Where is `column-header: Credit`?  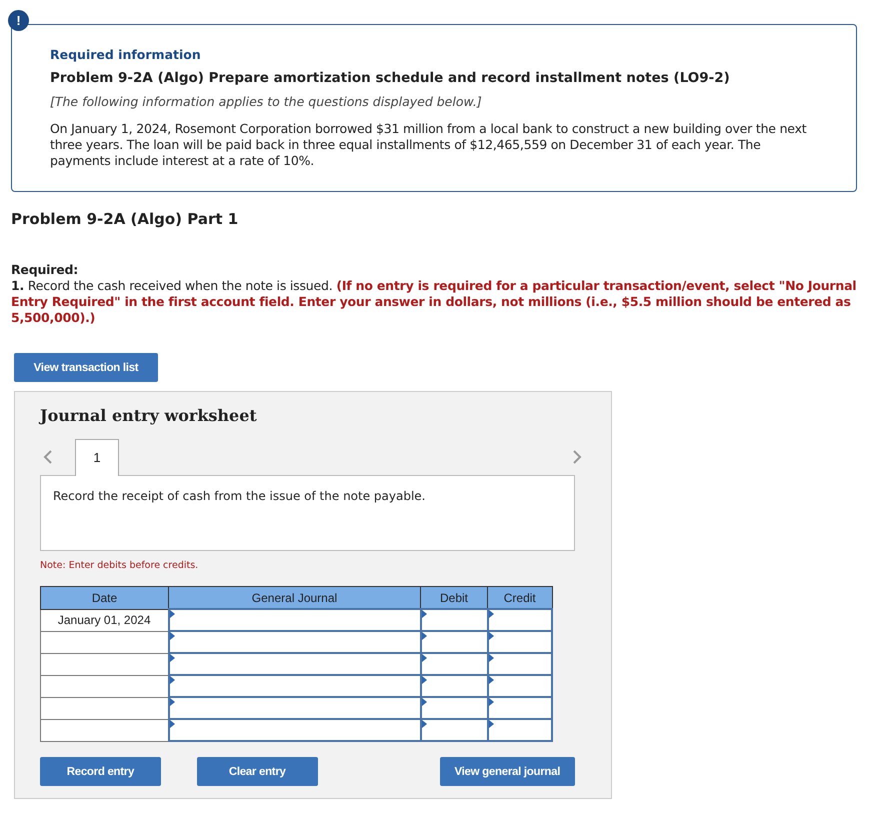 column-header: Credit is located at coordinates (520, 597).